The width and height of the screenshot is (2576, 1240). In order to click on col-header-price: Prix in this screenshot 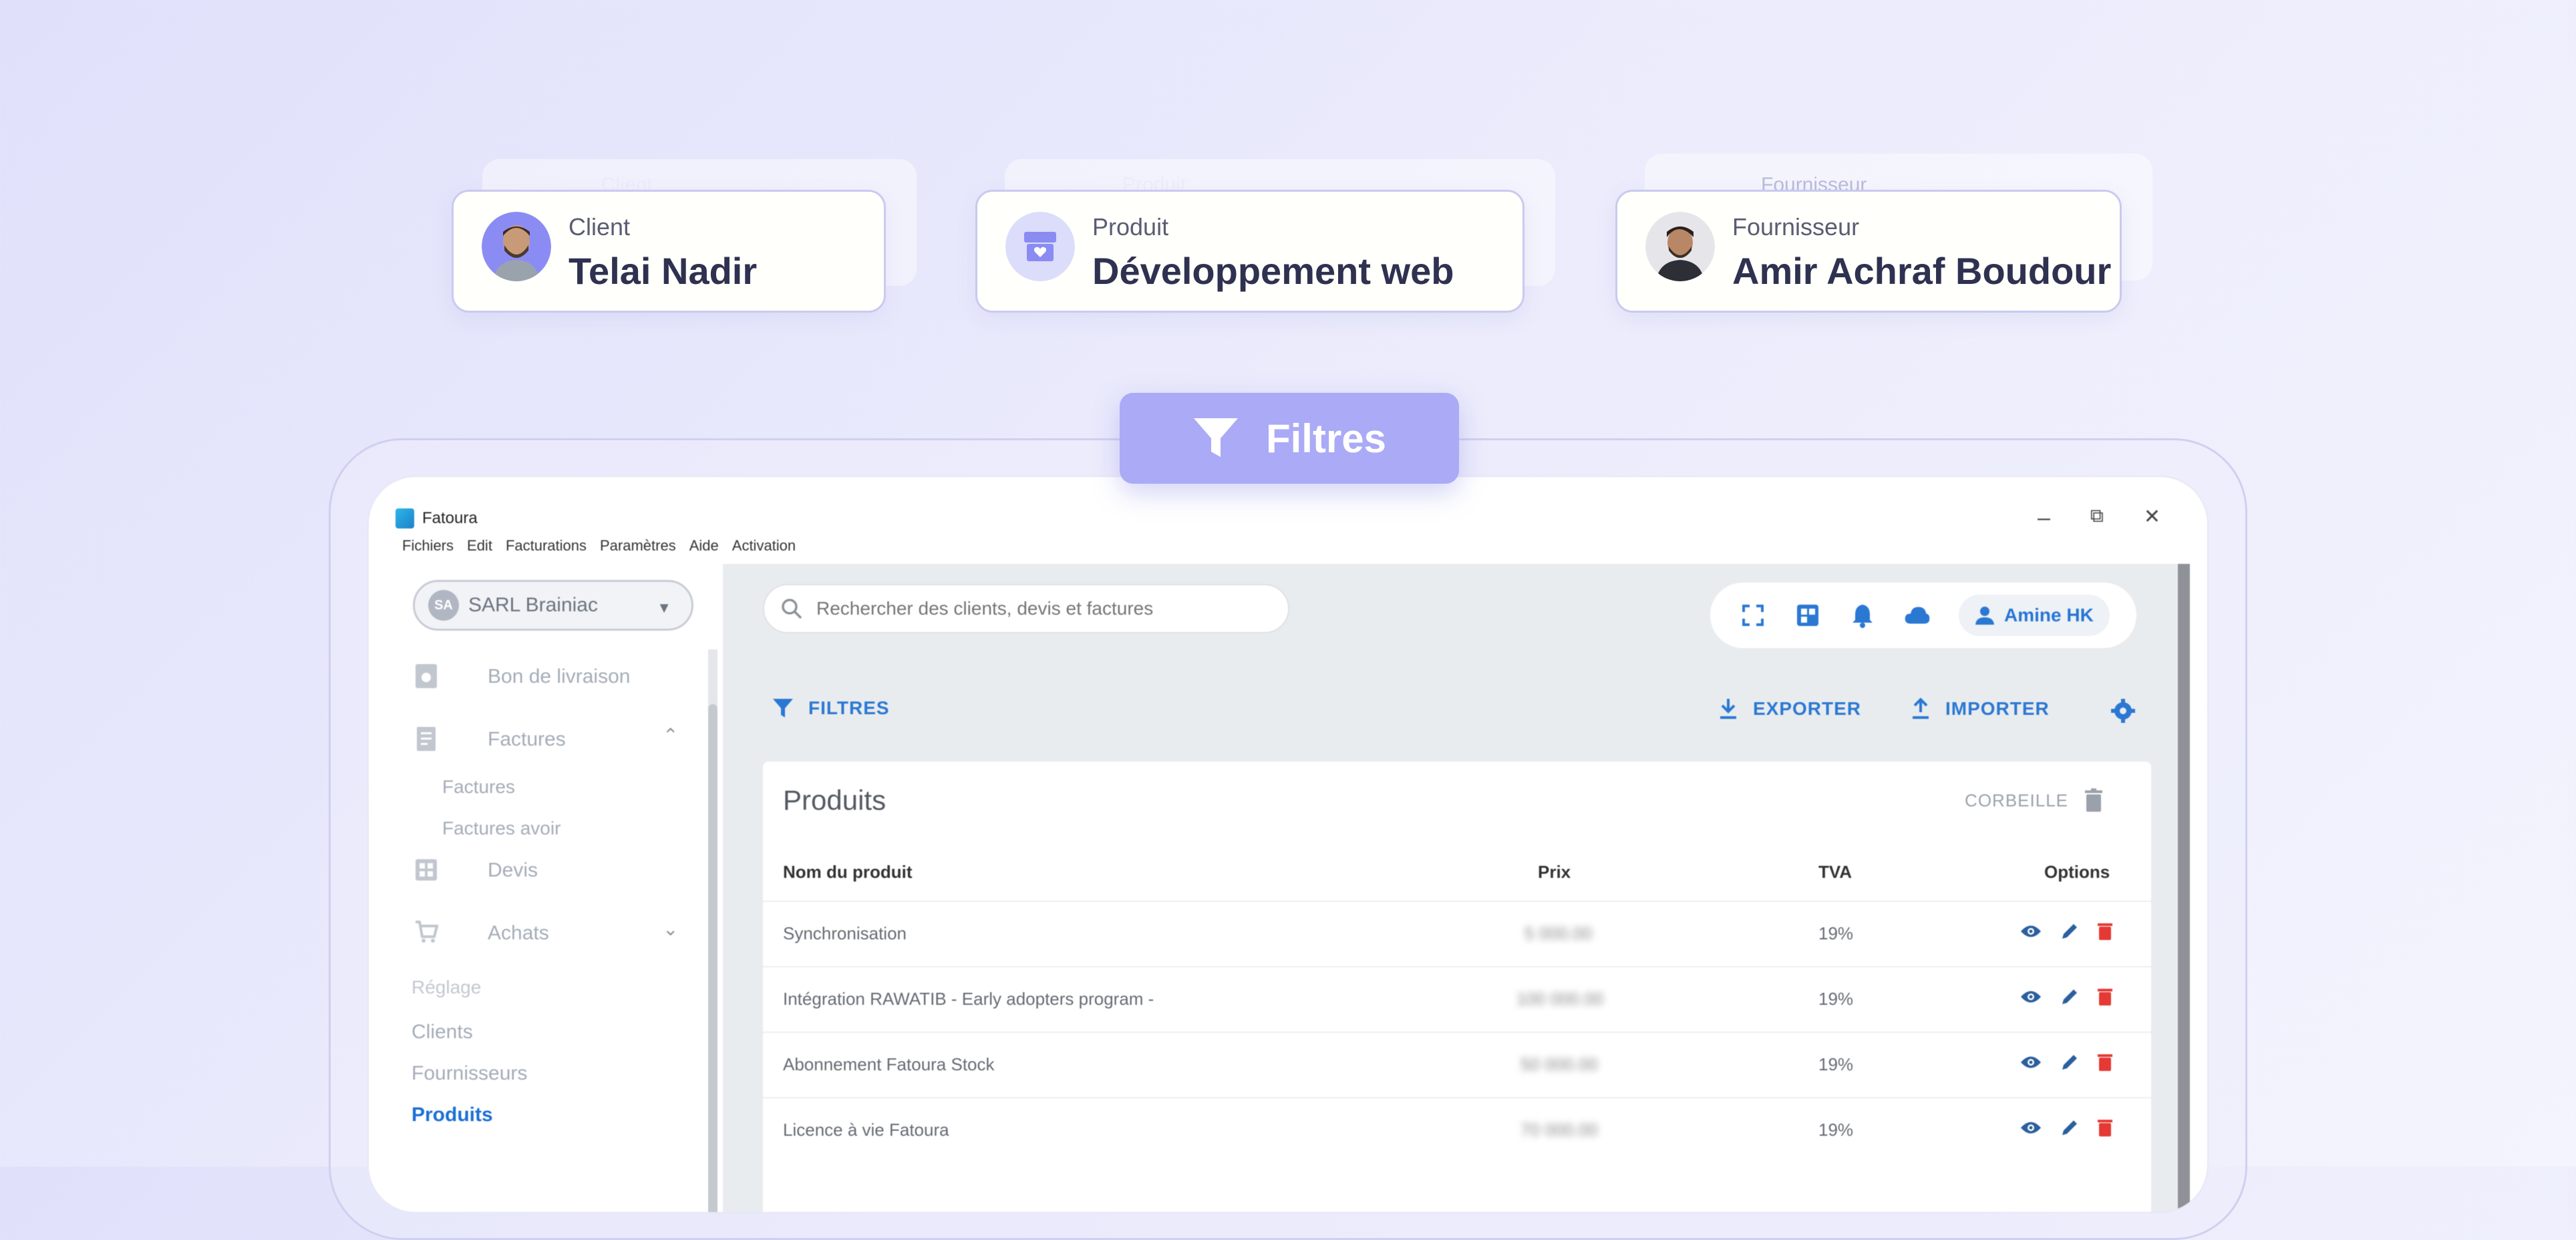, I will do `click(1554, 873)`.